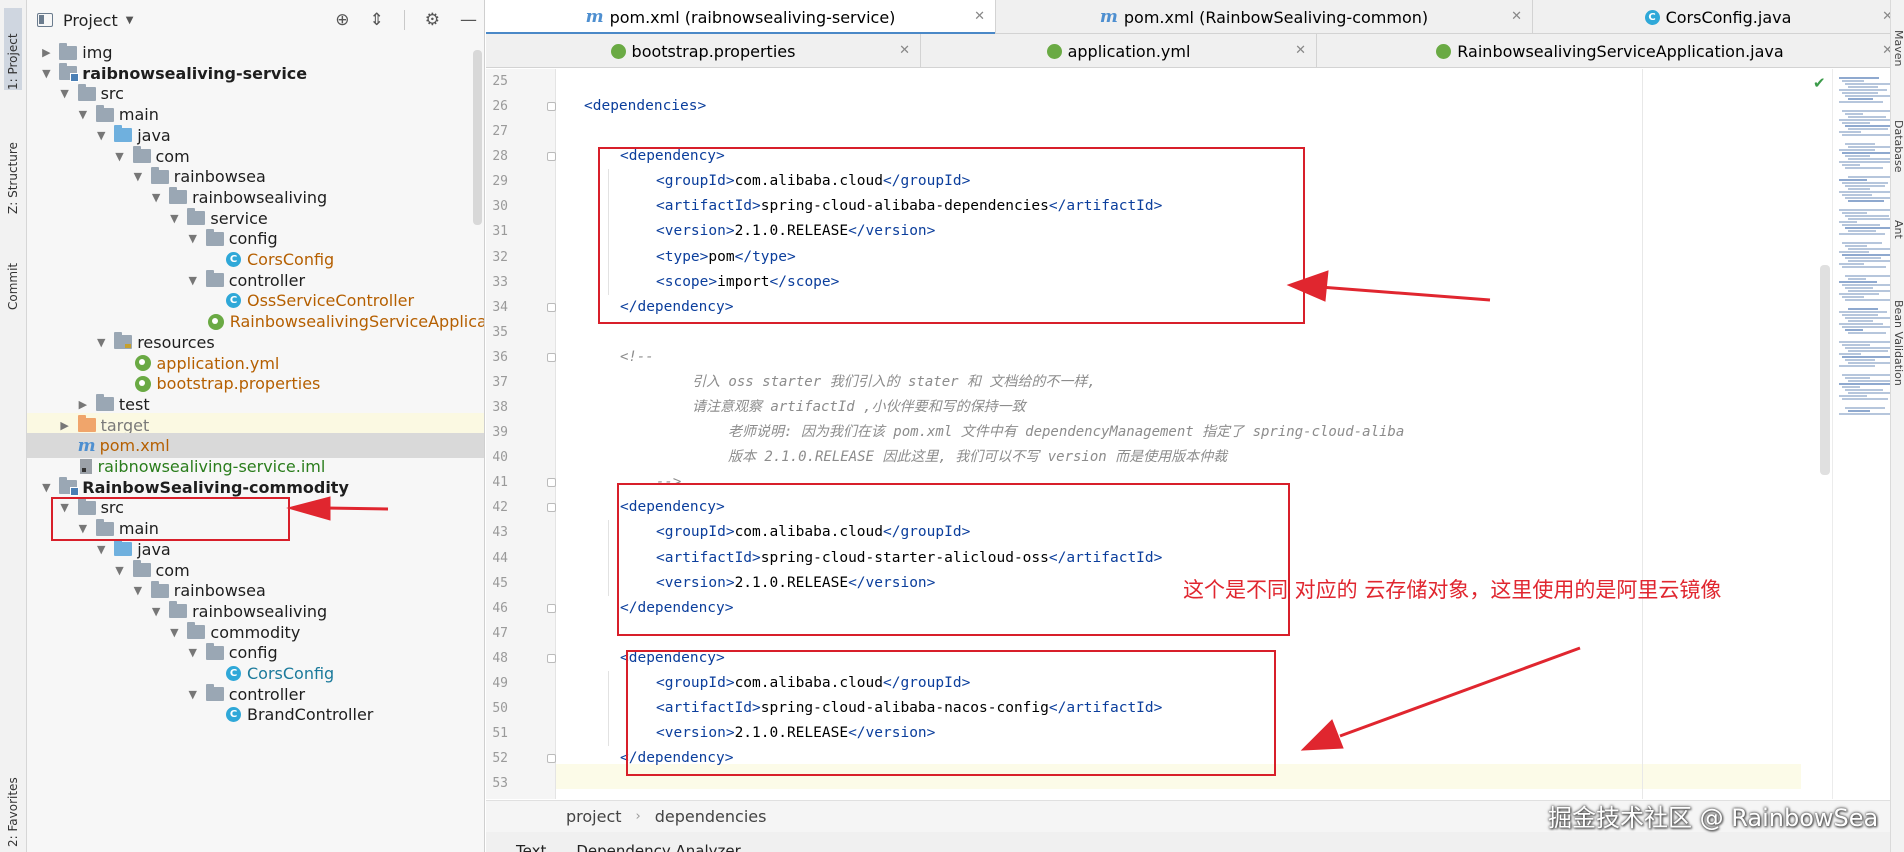 The height and width of the screenshot is (852, 1904). What do you see at coordinates (1728, 17) in the screenshot?
I see `editor-tab-label: CorsConfig.java` at bounding box center [1728, 17].